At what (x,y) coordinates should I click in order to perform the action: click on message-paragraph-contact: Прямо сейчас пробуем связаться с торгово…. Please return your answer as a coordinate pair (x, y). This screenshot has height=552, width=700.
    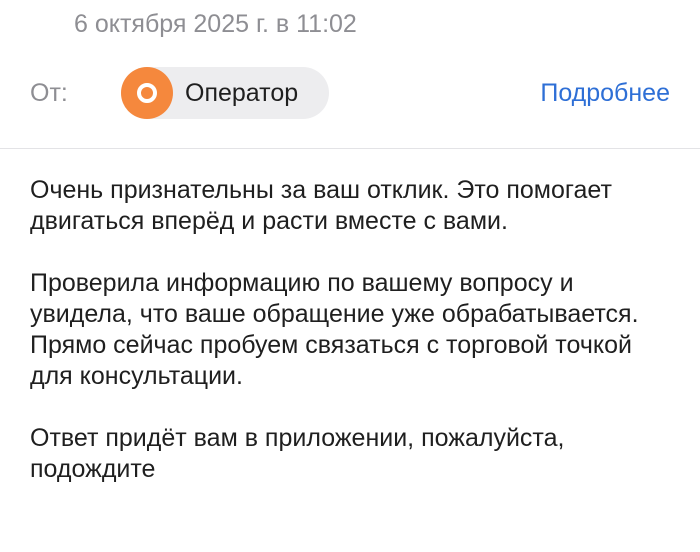
    Looking at the image, I should click on (331, 360).